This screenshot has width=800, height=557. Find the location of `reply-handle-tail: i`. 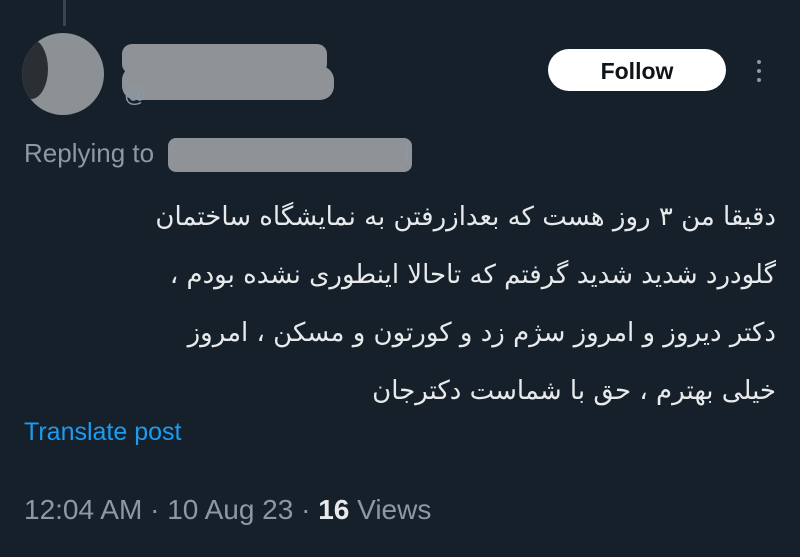

reply-handle-tail: i is located at coordinates (407, 153).